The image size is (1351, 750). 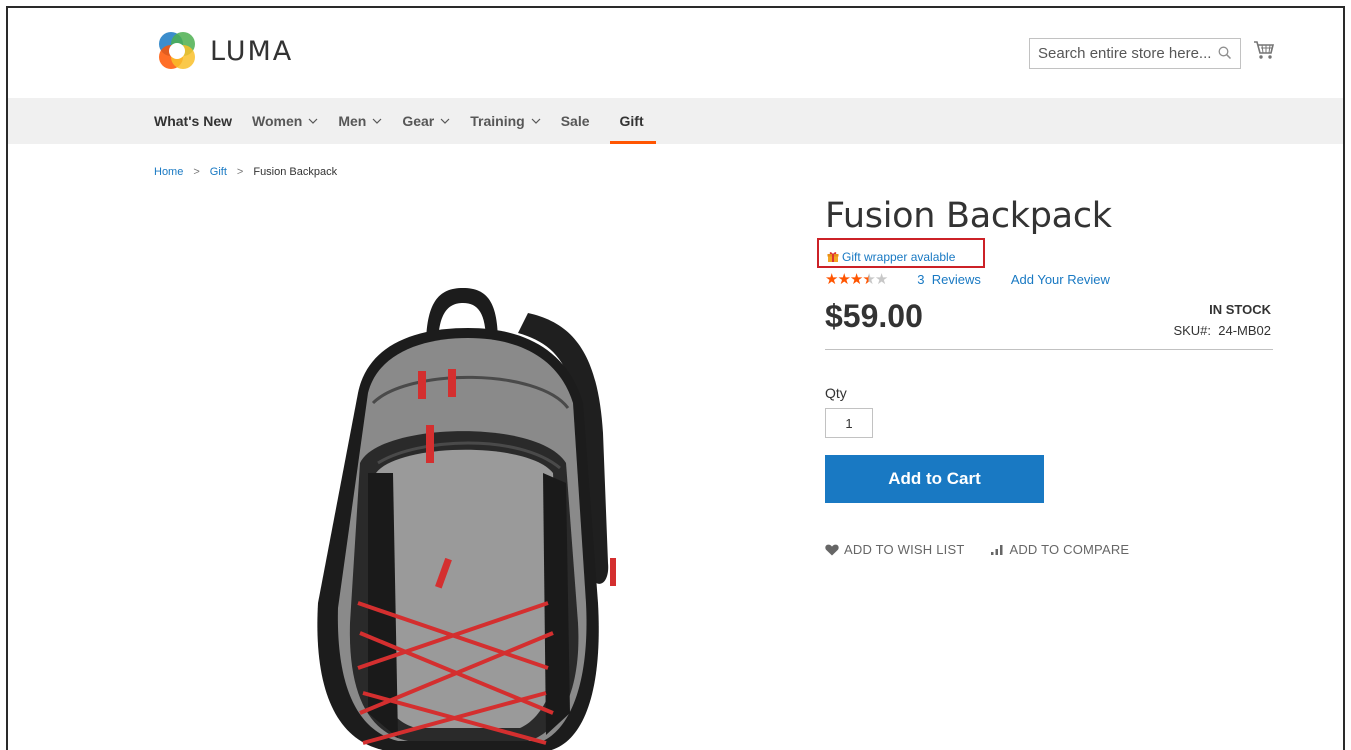 What do you see at coordinates (177, 50) in the screenshot?
I see `luma-logo-icon` at bounding box center [177, 50].